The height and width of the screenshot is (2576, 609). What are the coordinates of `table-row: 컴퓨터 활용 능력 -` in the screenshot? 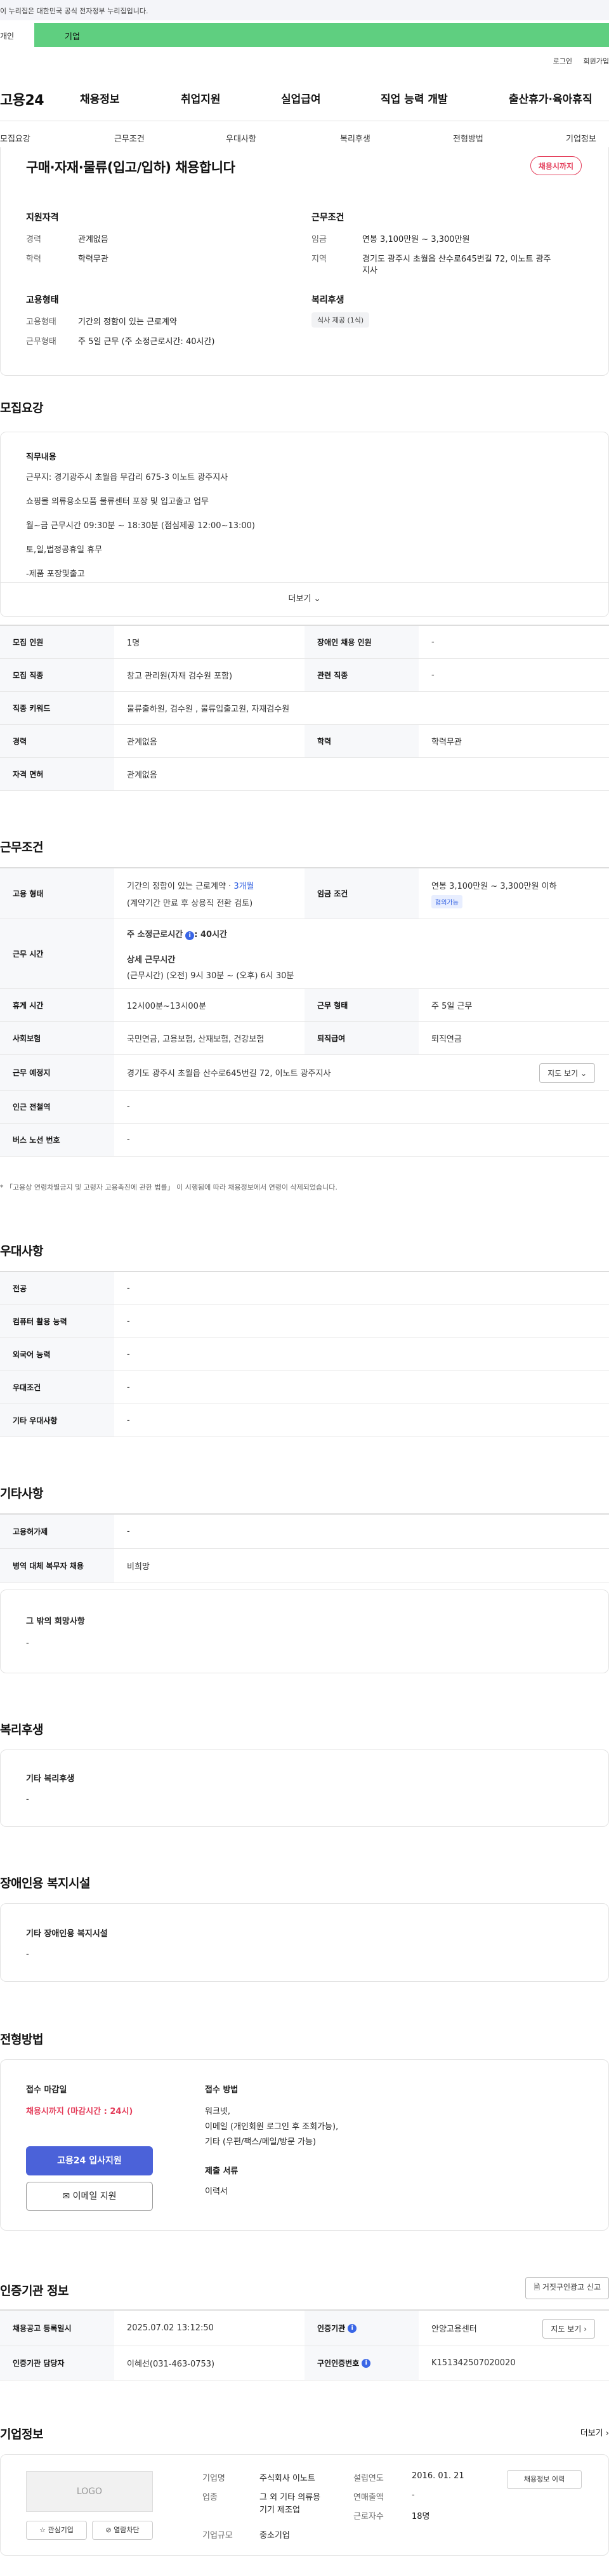 It's located at (304, 1321).